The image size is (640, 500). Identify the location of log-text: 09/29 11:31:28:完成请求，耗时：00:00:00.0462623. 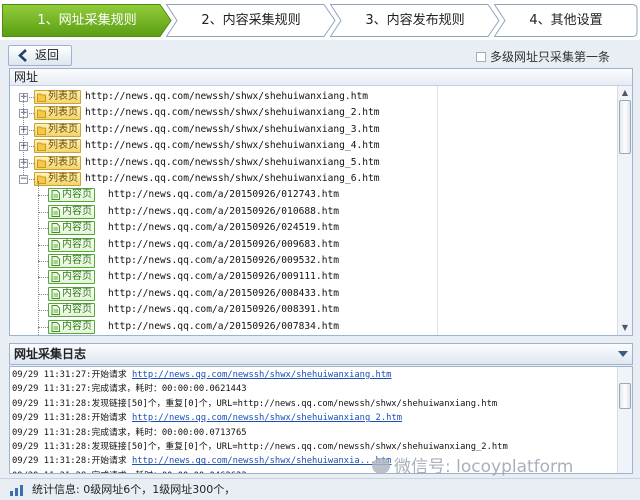
(129, 472).